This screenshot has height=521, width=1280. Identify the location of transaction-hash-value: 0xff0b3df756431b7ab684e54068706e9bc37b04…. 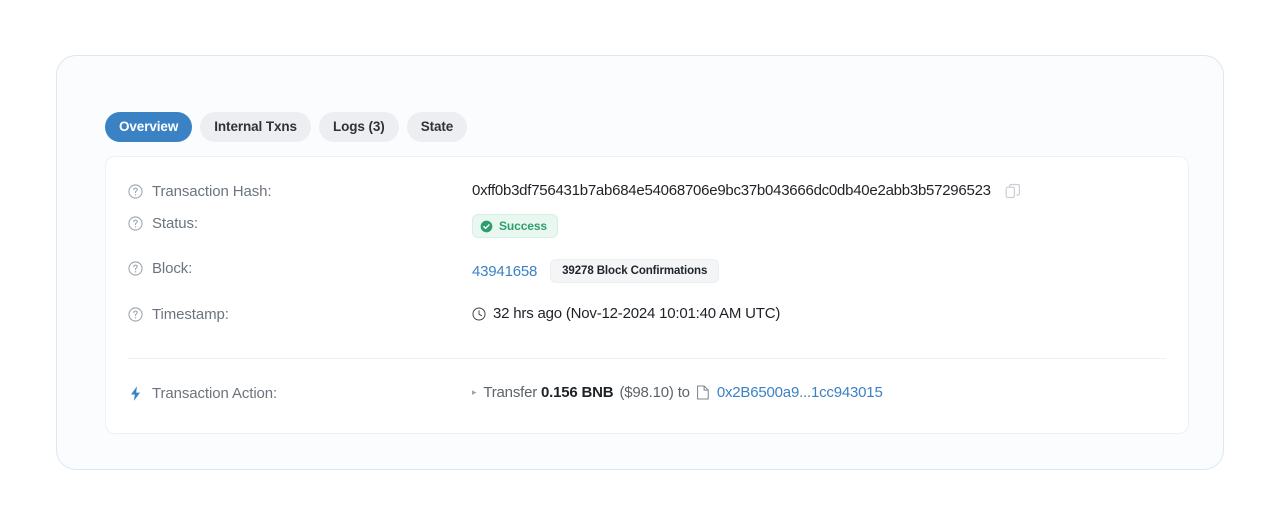
(731, 190).